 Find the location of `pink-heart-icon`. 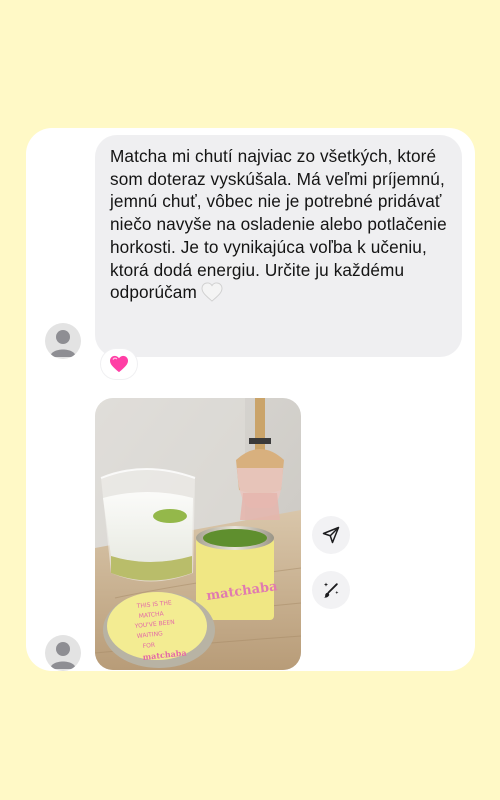

pink-heart-icon is located at coordinates (119, 364).